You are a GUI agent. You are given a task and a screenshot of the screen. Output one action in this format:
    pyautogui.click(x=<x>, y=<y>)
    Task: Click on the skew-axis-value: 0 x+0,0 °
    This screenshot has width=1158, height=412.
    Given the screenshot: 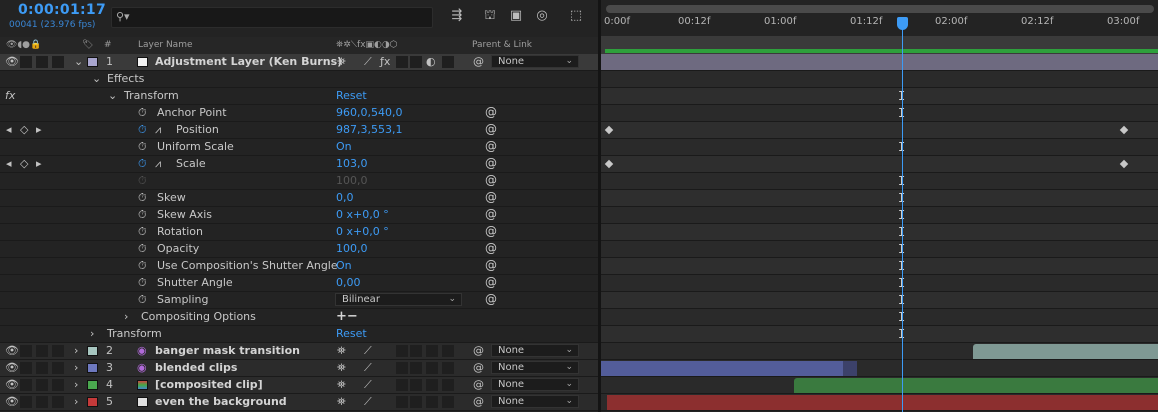 What is the action you would take?
    pyautogui.click(x=362, y=215)
    